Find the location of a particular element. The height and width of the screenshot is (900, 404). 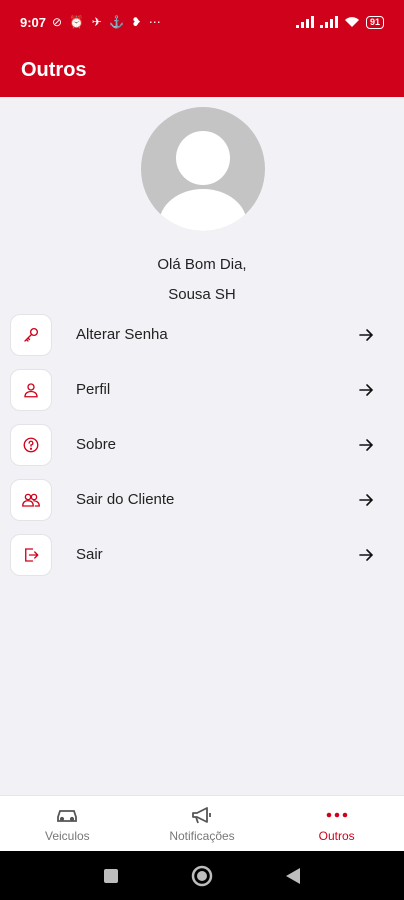

page-title: Outros is located at coordinates (54, 70).